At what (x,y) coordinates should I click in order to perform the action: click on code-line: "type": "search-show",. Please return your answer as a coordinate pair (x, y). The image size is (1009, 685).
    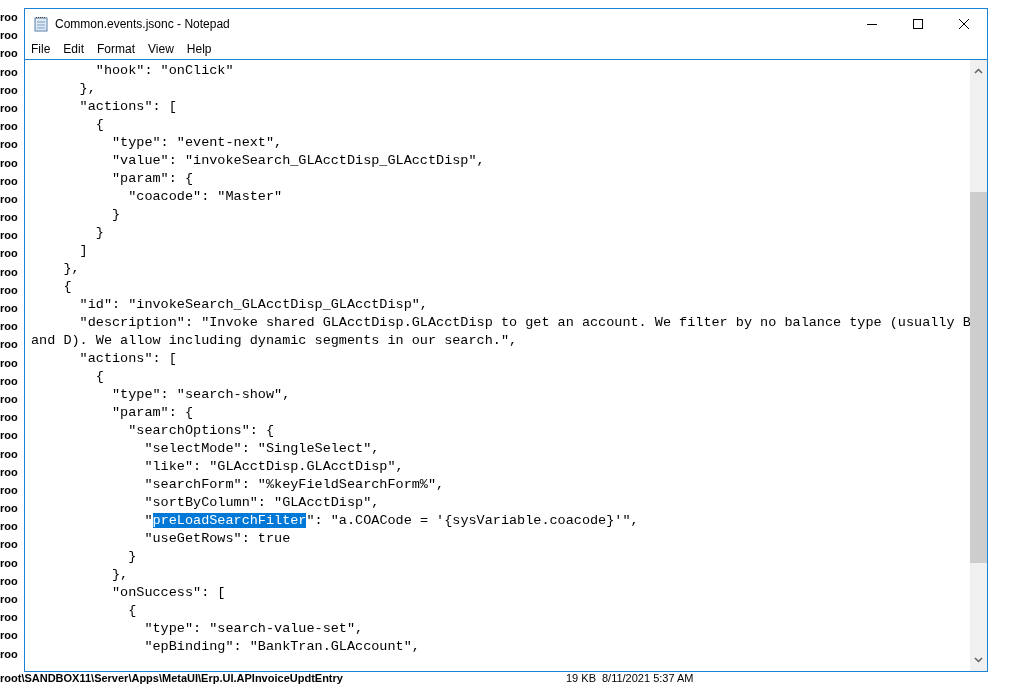
    Looking at the image, I should click on (201, 394).